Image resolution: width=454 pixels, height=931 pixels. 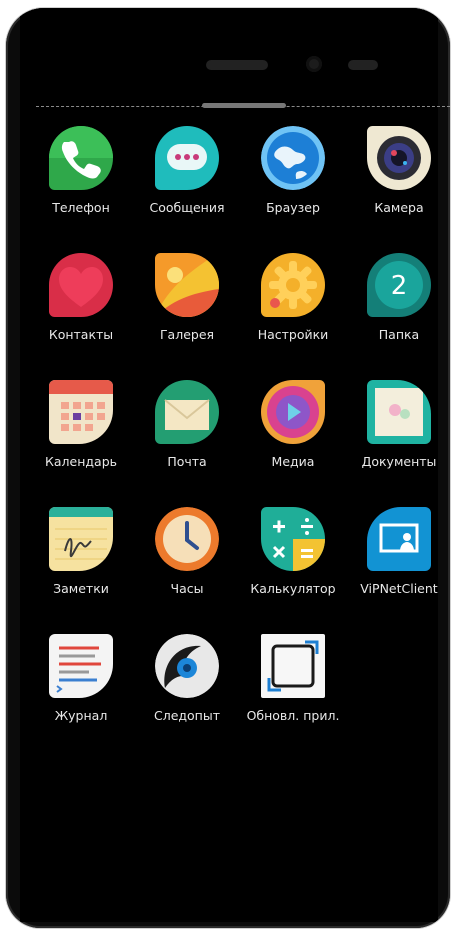 I want to click on camera-icon, so click(x=399, y=158).